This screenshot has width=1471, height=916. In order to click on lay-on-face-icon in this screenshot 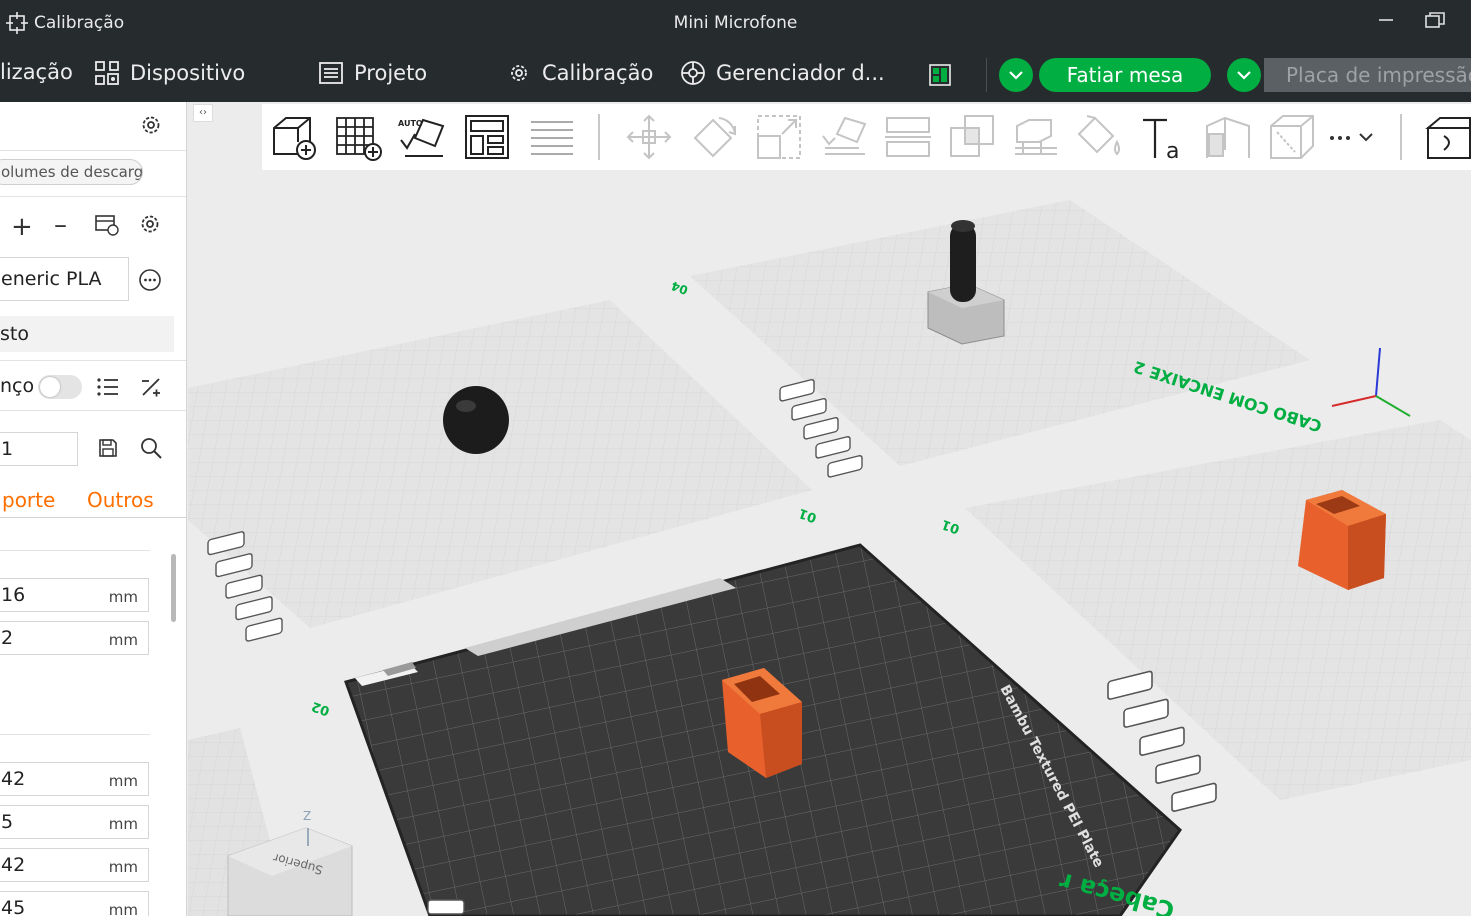, I will do `click(844, 137)`.